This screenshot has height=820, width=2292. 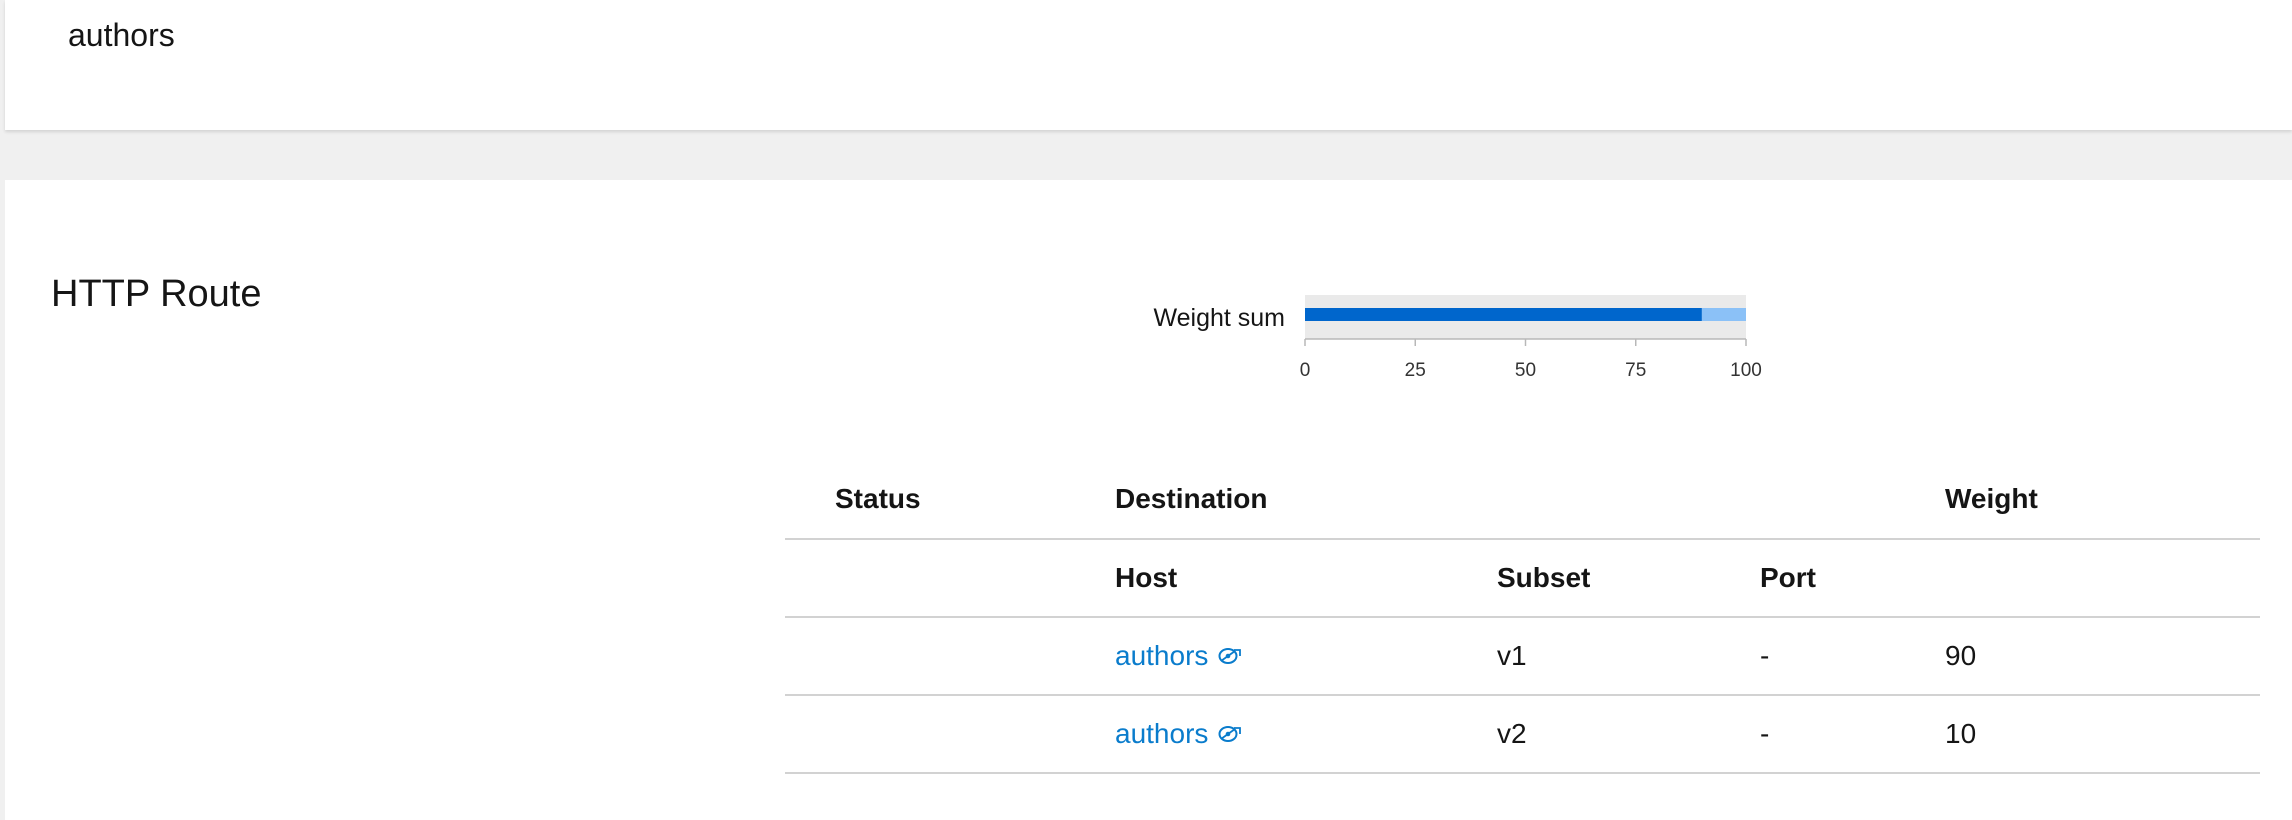 I want to click on row-weight: 10, so click(x=1961, y=733).